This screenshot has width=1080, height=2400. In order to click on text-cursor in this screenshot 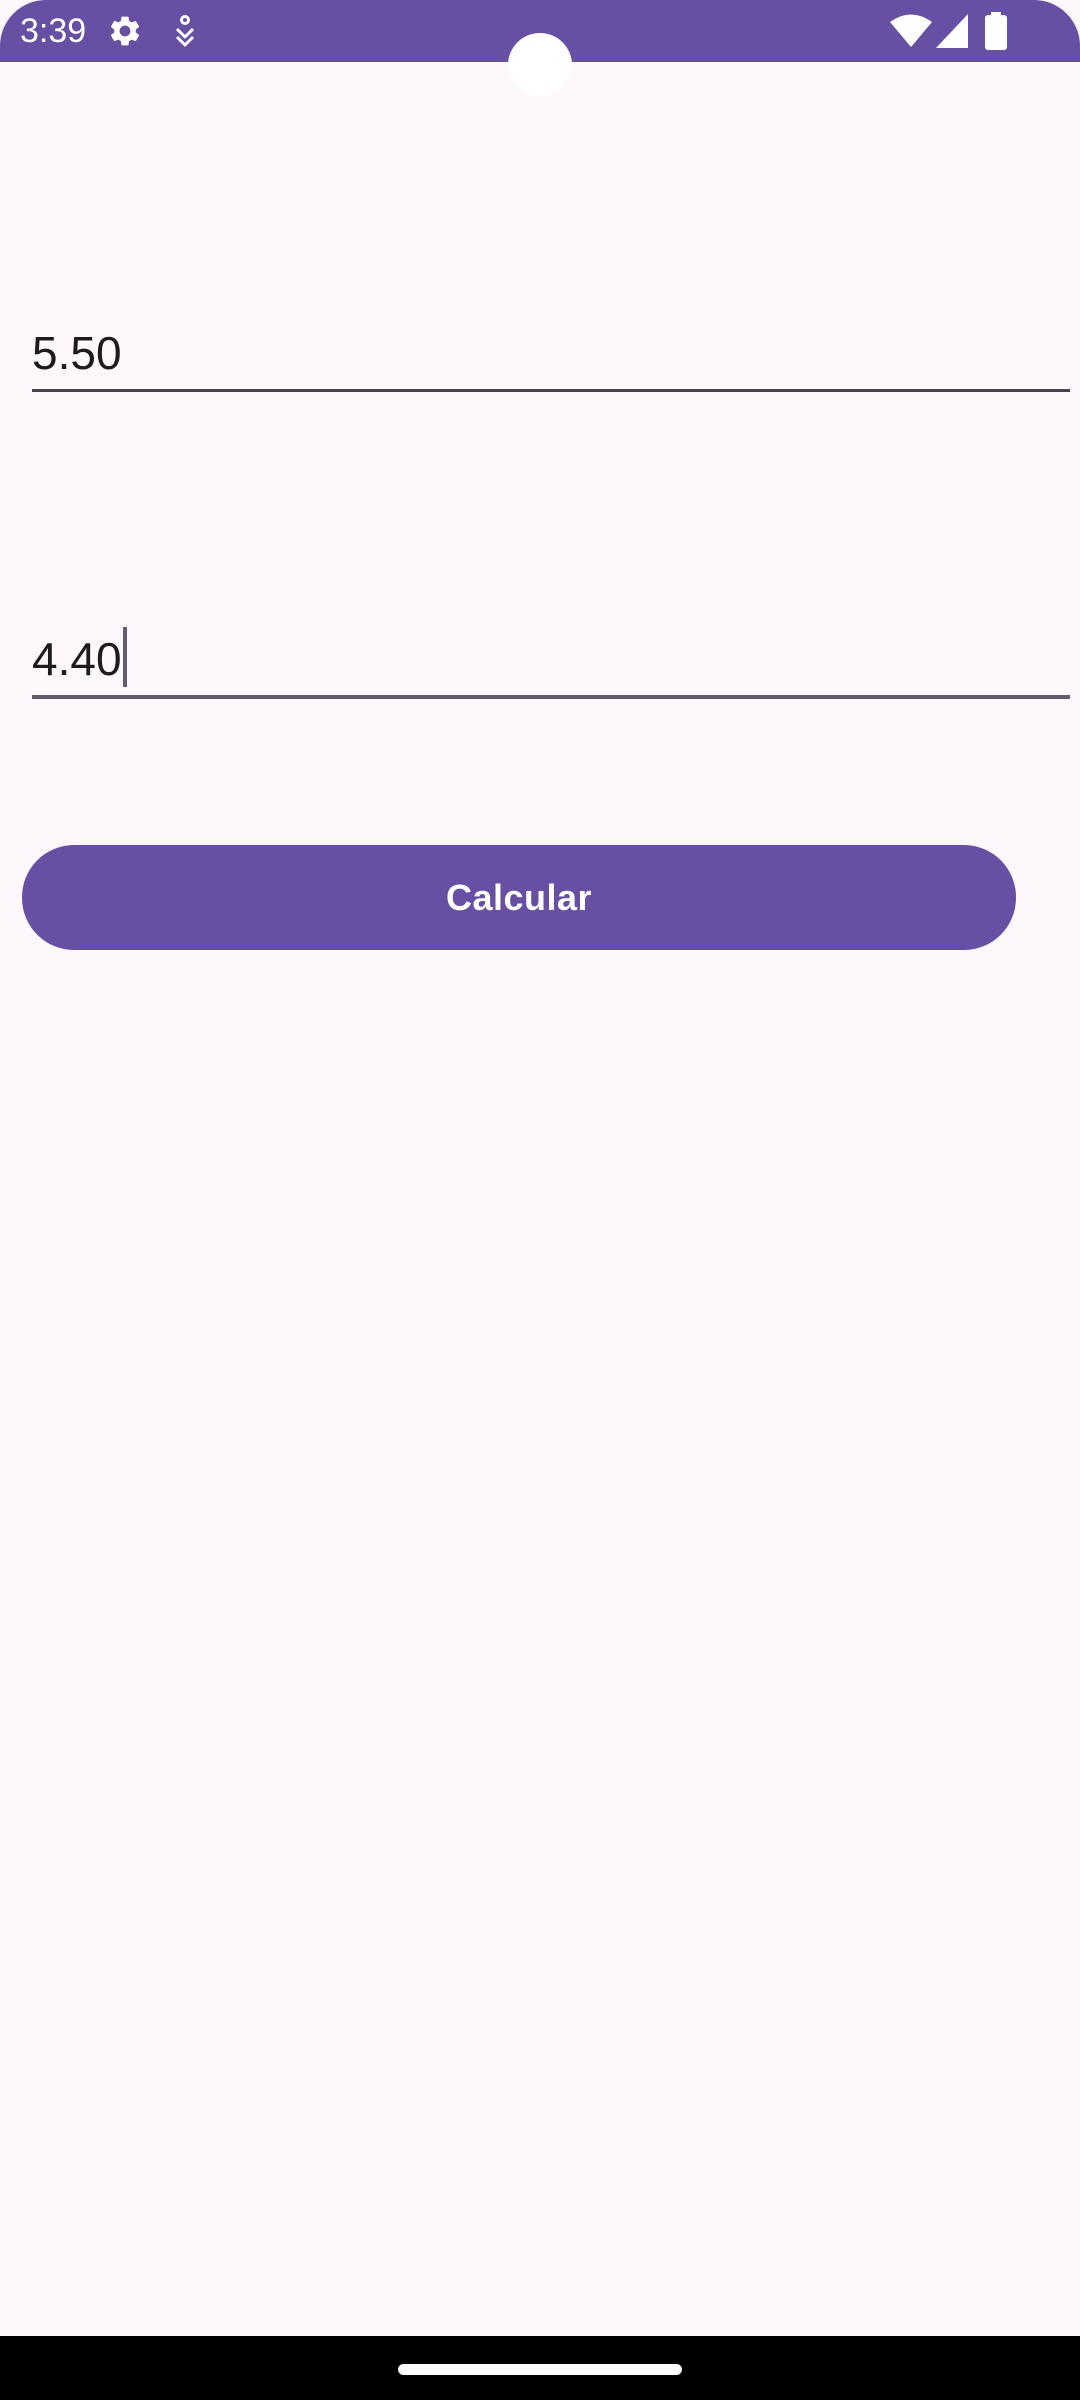, I will do `click(124, 657)`.